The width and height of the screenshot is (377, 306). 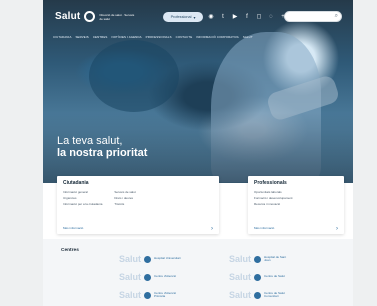 What do you see at coordinates (270, 183) in the screenshot?
I see `card-title: Professionals` at bounding box center [270, 183].